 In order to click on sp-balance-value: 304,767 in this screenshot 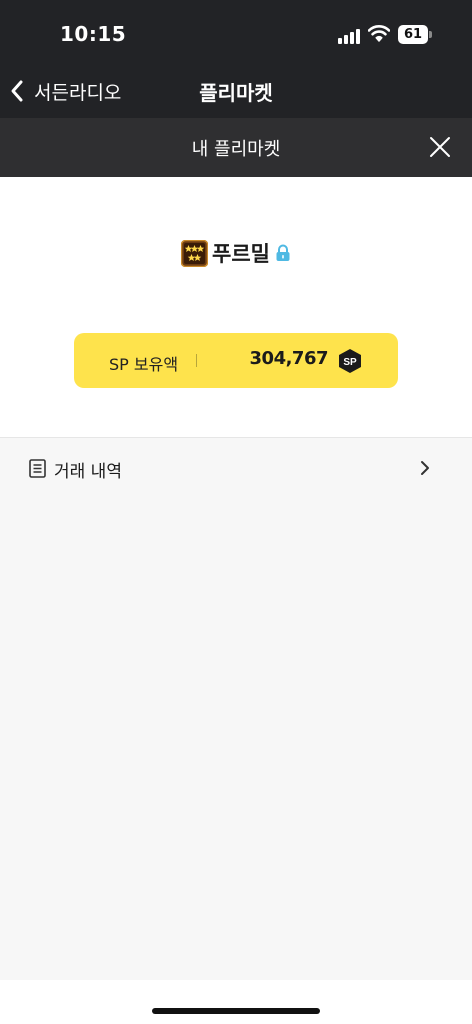, I will do `click(289, 358)`.